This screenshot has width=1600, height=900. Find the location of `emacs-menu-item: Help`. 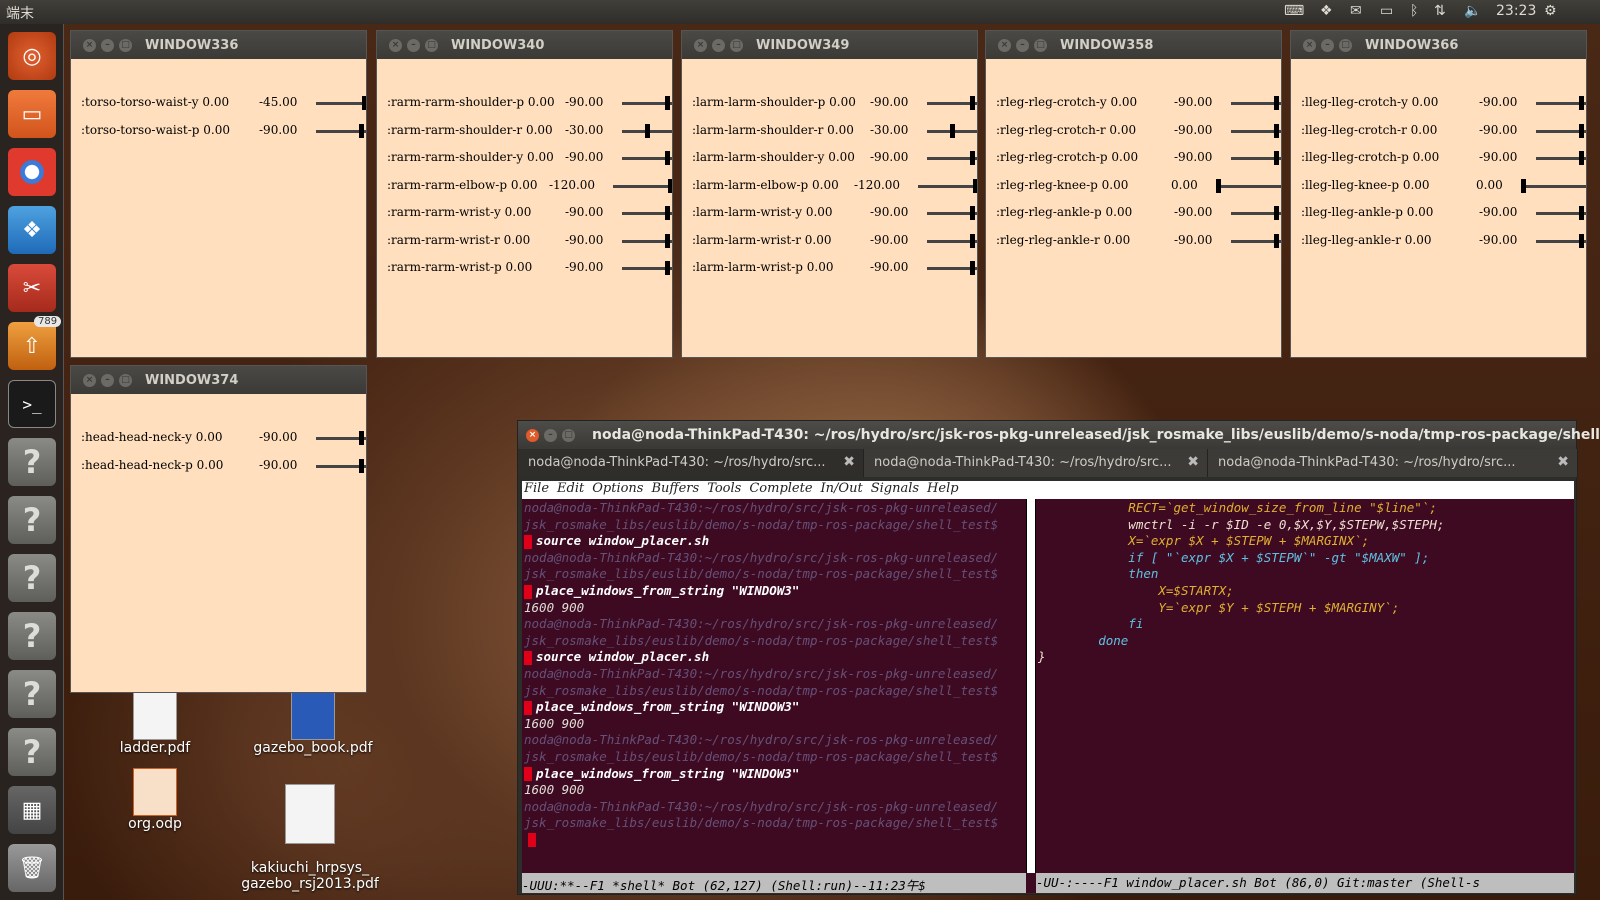

emacs-menu-item: Help is located at coordinates (943, 488).